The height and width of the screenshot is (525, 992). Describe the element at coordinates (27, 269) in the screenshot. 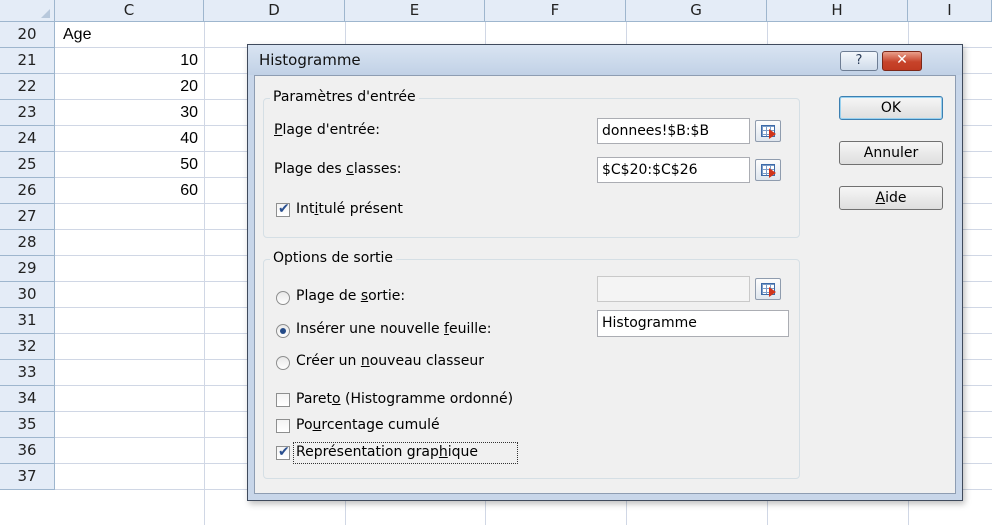

I see `row-header: 29` at that location.